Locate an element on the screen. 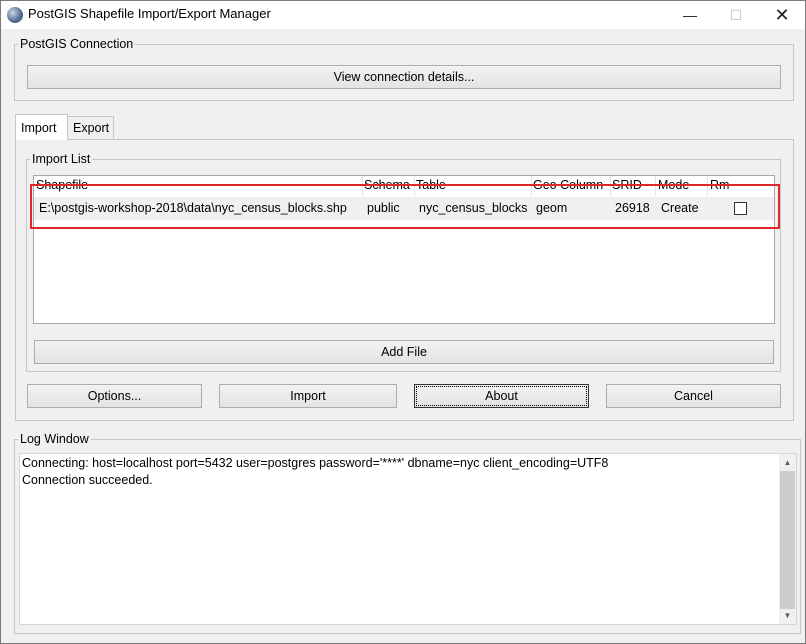 This screenshot has height=644, width=806. column-header-mode: Mode is located at coordinates (673, 185).